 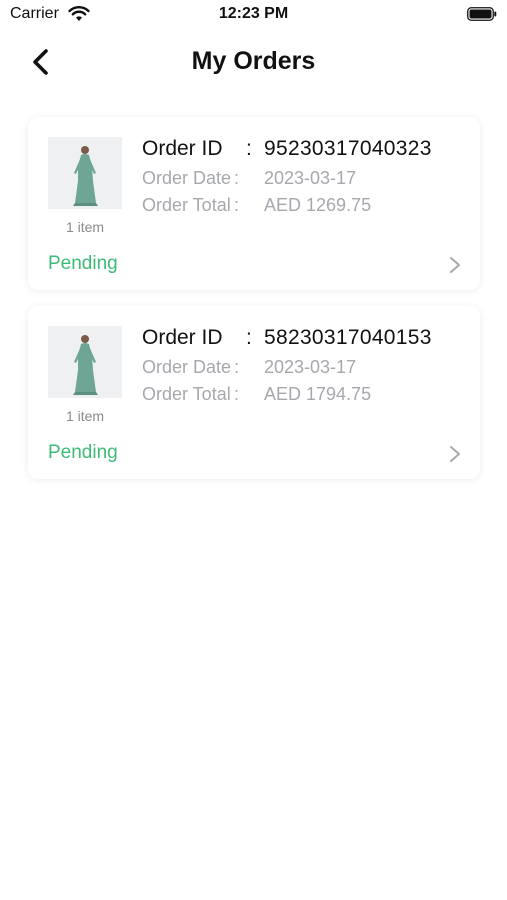 I want to click on order-total-value: AED 1794.75, so click(x=318, y=394).